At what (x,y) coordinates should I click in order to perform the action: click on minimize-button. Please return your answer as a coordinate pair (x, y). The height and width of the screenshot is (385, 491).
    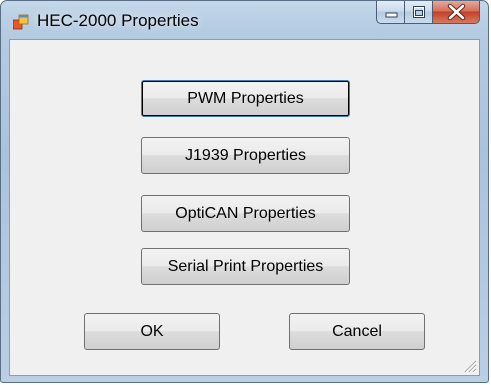
    Looking at the image, I should click on (390, 12).